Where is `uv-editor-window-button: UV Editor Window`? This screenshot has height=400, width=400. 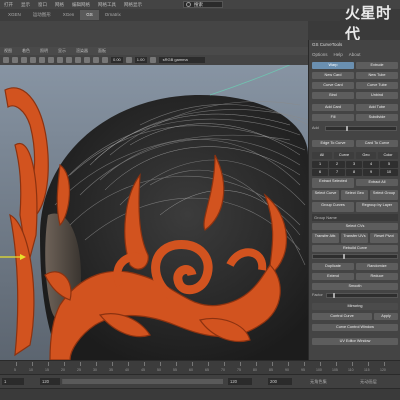 uv-editor-window-button: UV Editor Window is located at coordinates (355, 341).